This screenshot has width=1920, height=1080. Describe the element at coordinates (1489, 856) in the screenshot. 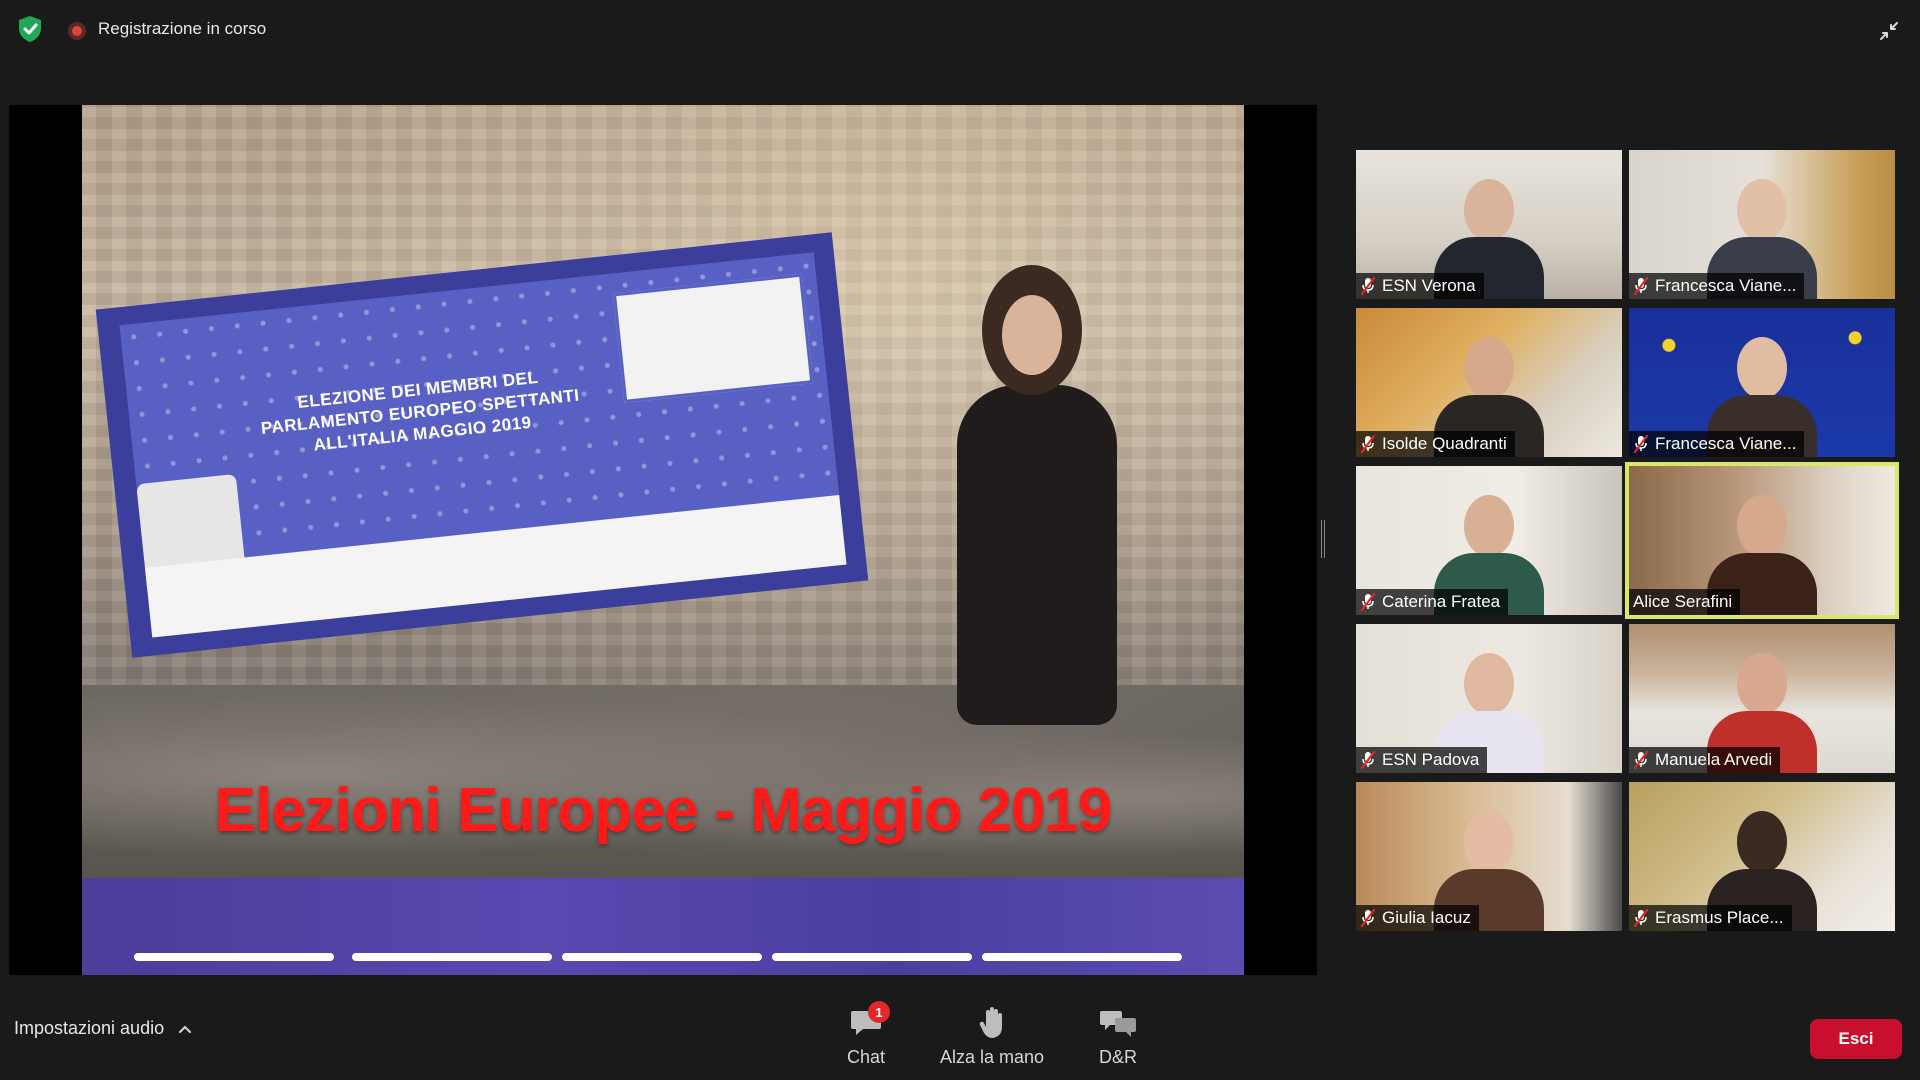

I see `participant-tile: Giulia Iacuz` at that location.